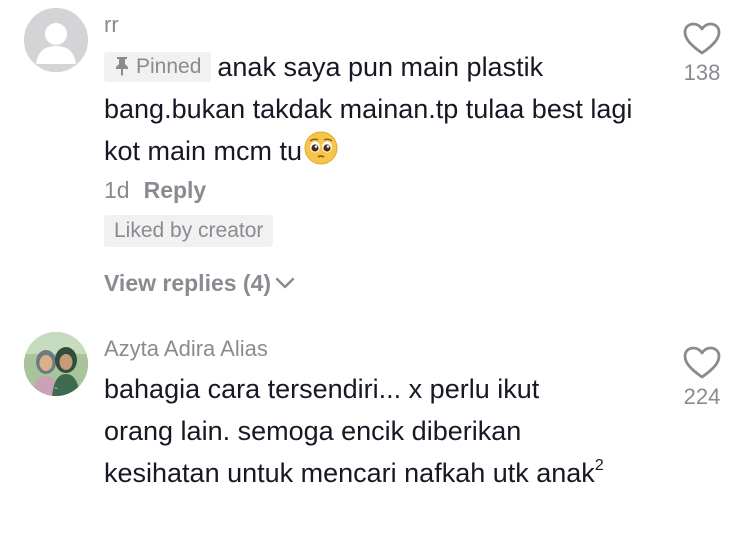 The image size is (750, 533). I want to click on comment-superscript: 2, so click(599, 465).